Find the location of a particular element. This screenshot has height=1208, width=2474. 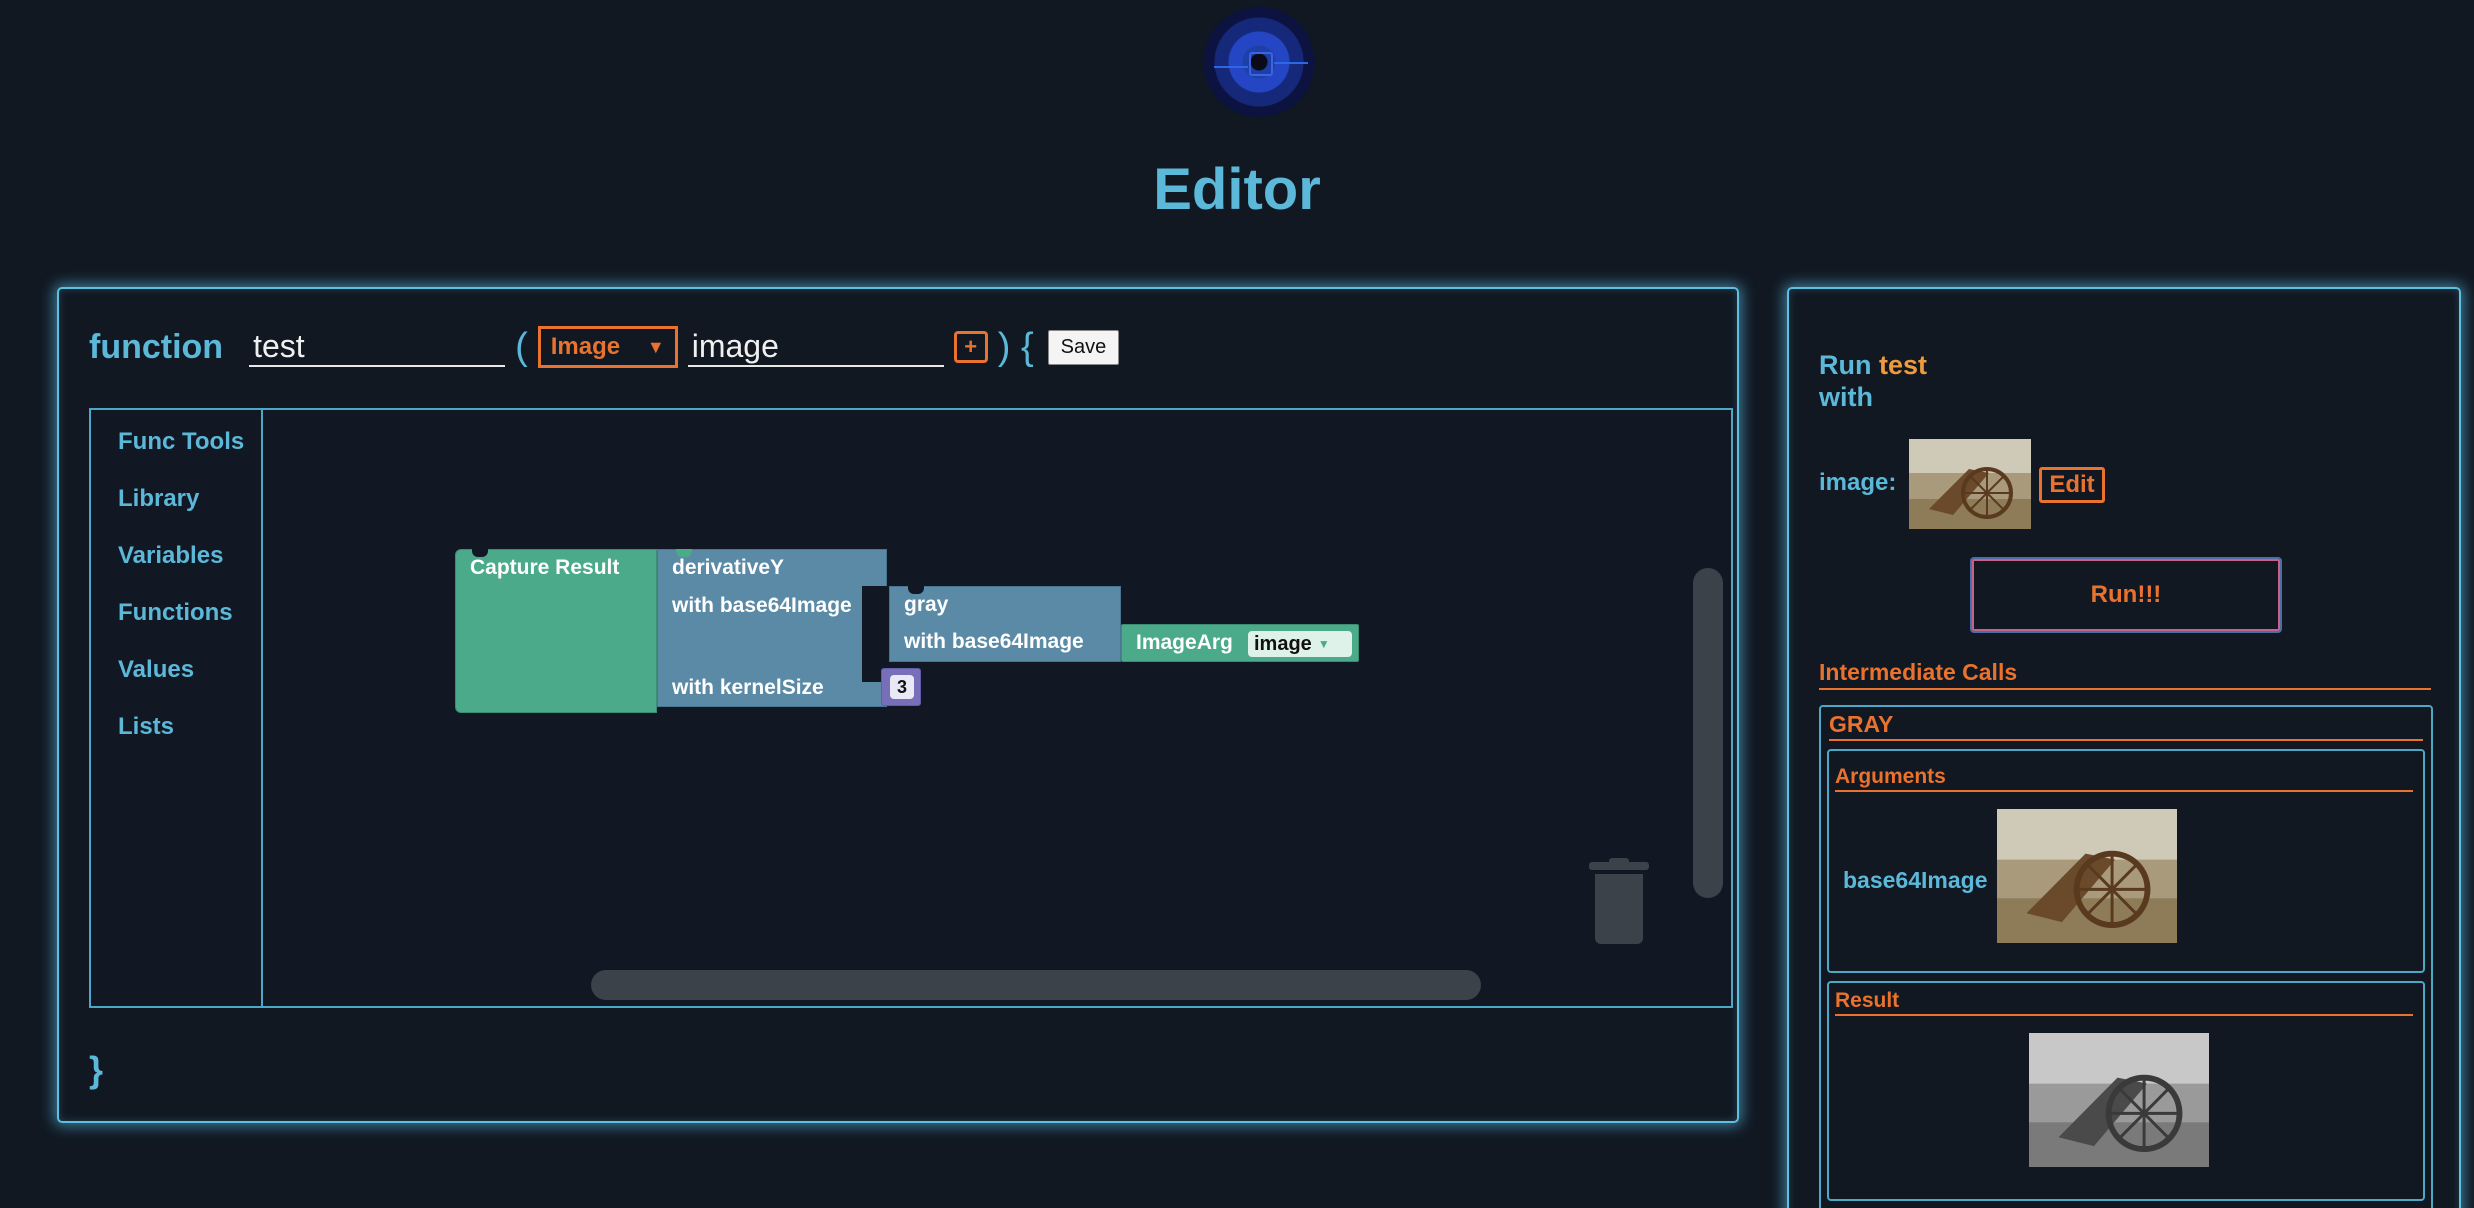

trash-icon is located at coordinates (1619, 901).